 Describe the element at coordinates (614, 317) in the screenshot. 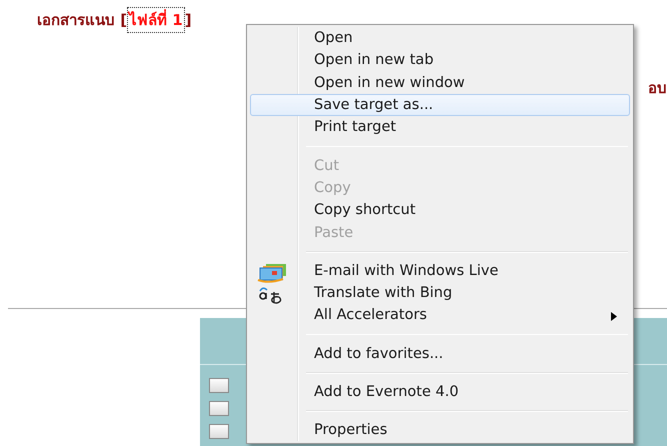

I see `submenu-arrow-icon` at that location.